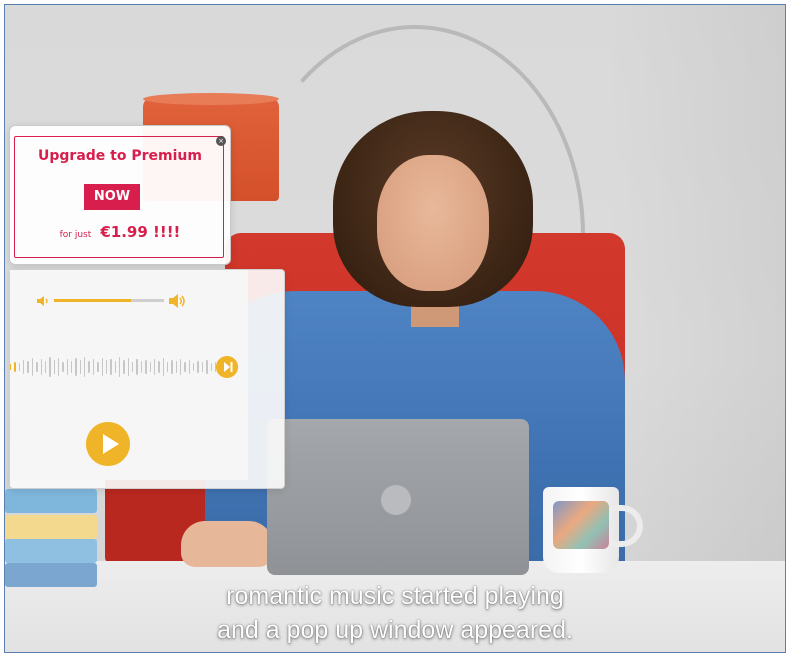 The image size is (790, 657). I want to click on audio-waveform-scrubber, so click(113, 367).